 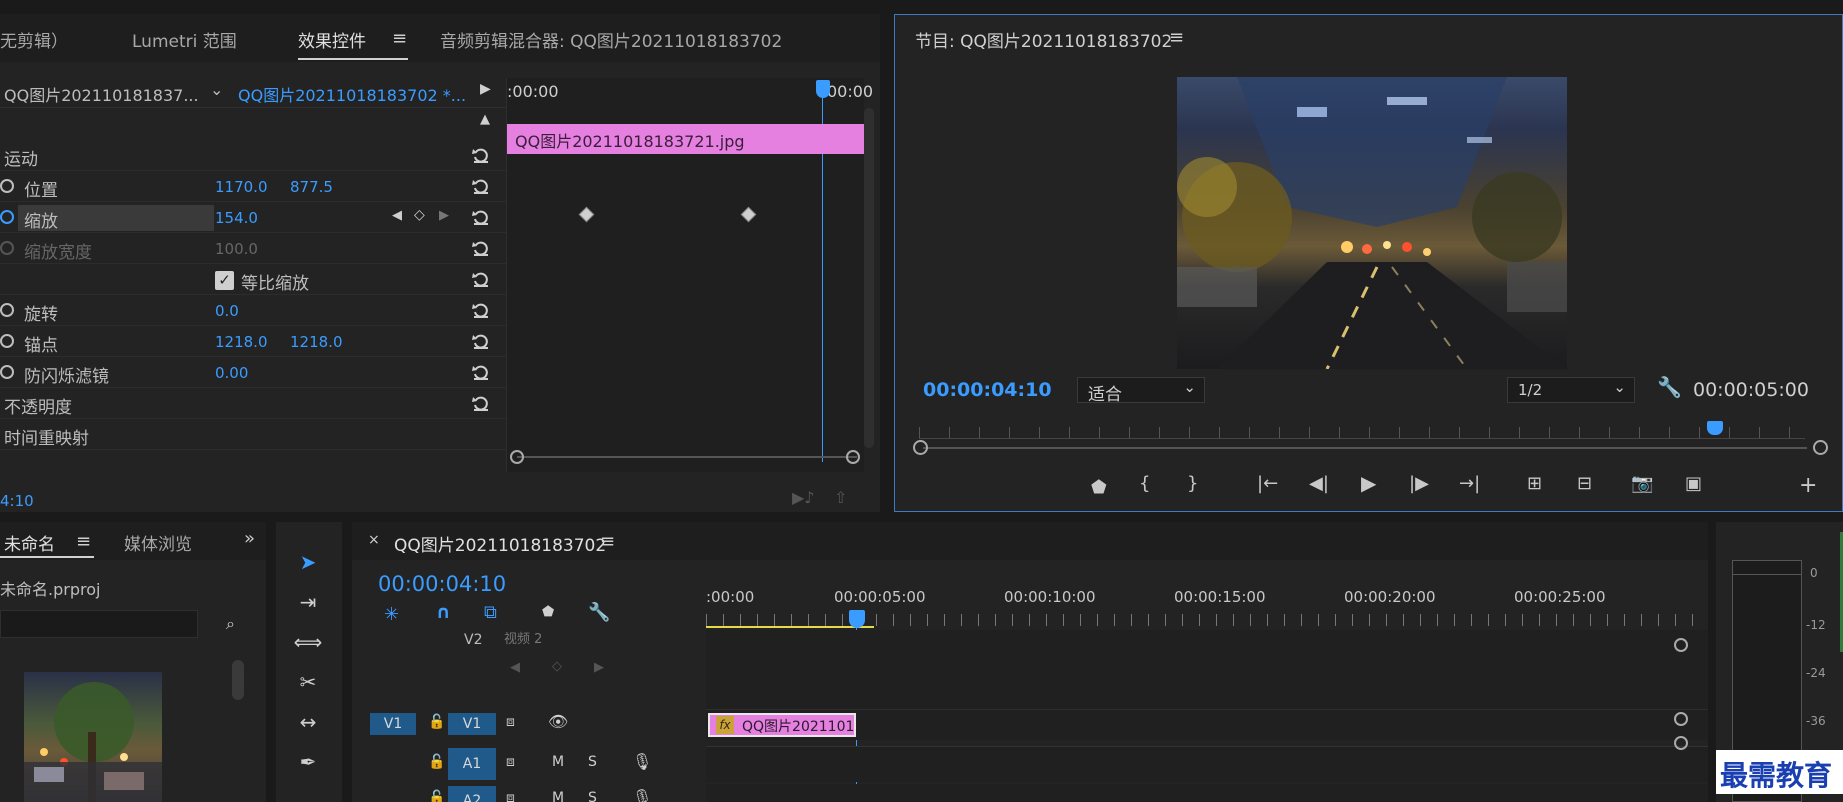 What do you see at coordinates (1642, 483) in the screenshot?
I see `camera-icon: 📷` at bounding box center [1642, 483].